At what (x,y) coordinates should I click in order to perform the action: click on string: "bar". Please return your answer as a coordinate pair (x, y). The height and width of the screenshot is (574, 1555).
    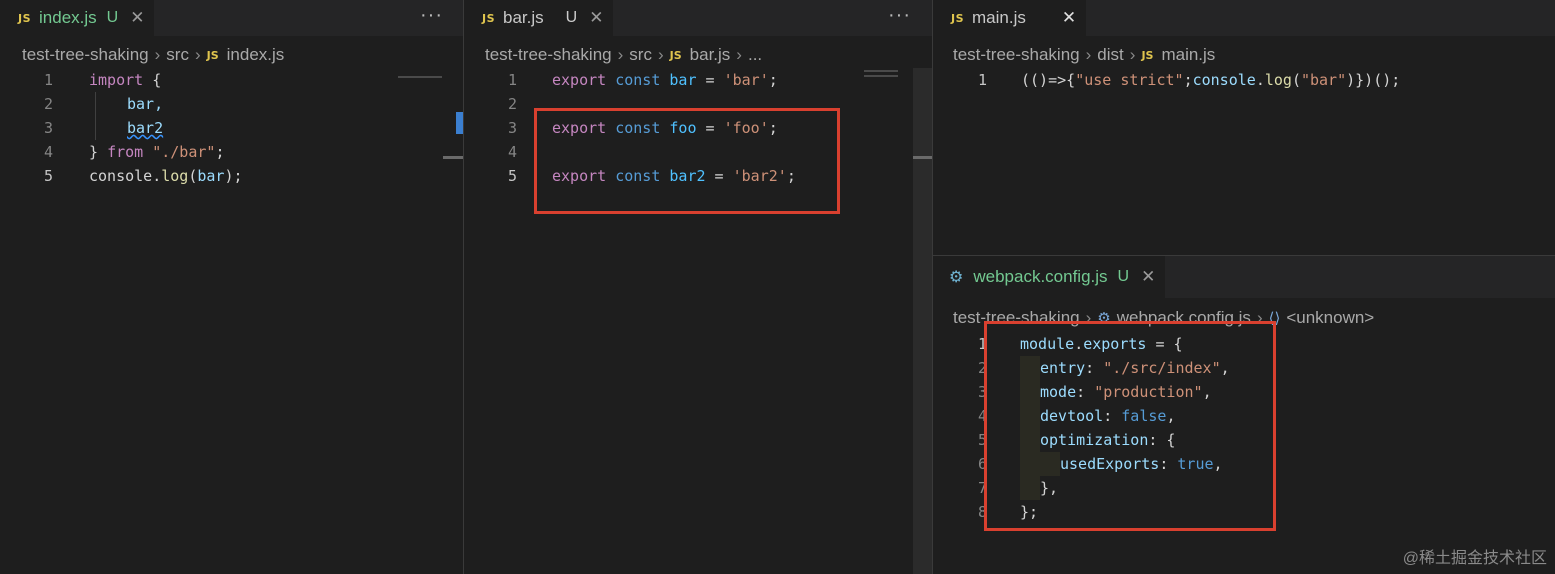
    Looking at the image, I should click on (1323, 80).